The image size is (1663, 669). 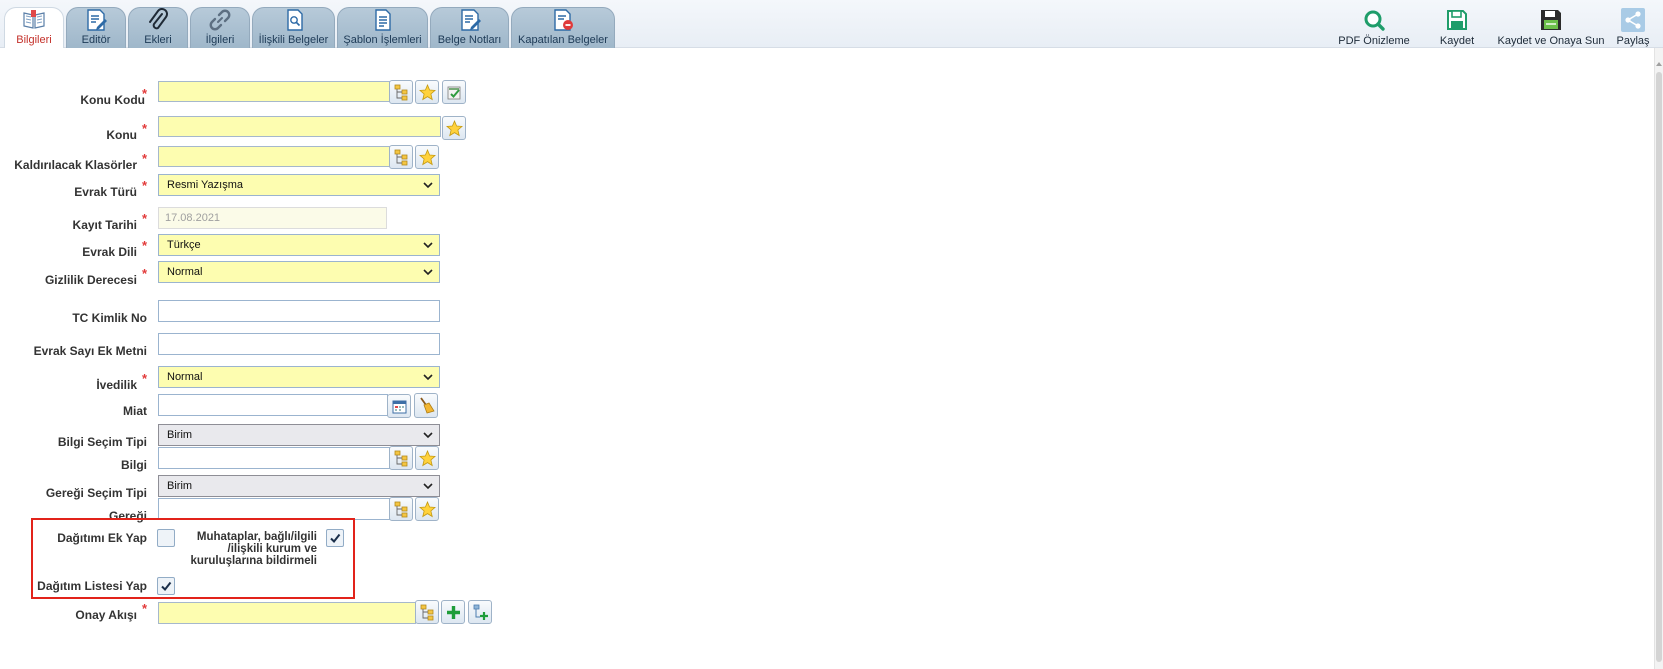 I want to click on tab-ilgileri: İlgileri, so click(x=220, y=27).